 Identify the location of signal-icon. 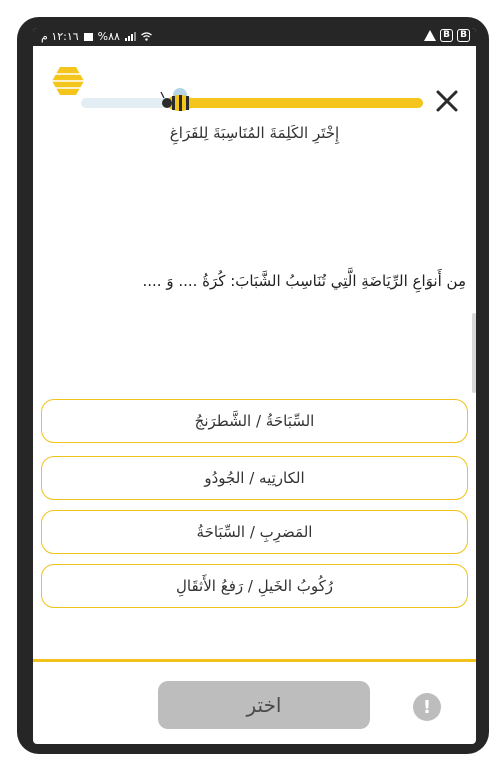
(130, 36).